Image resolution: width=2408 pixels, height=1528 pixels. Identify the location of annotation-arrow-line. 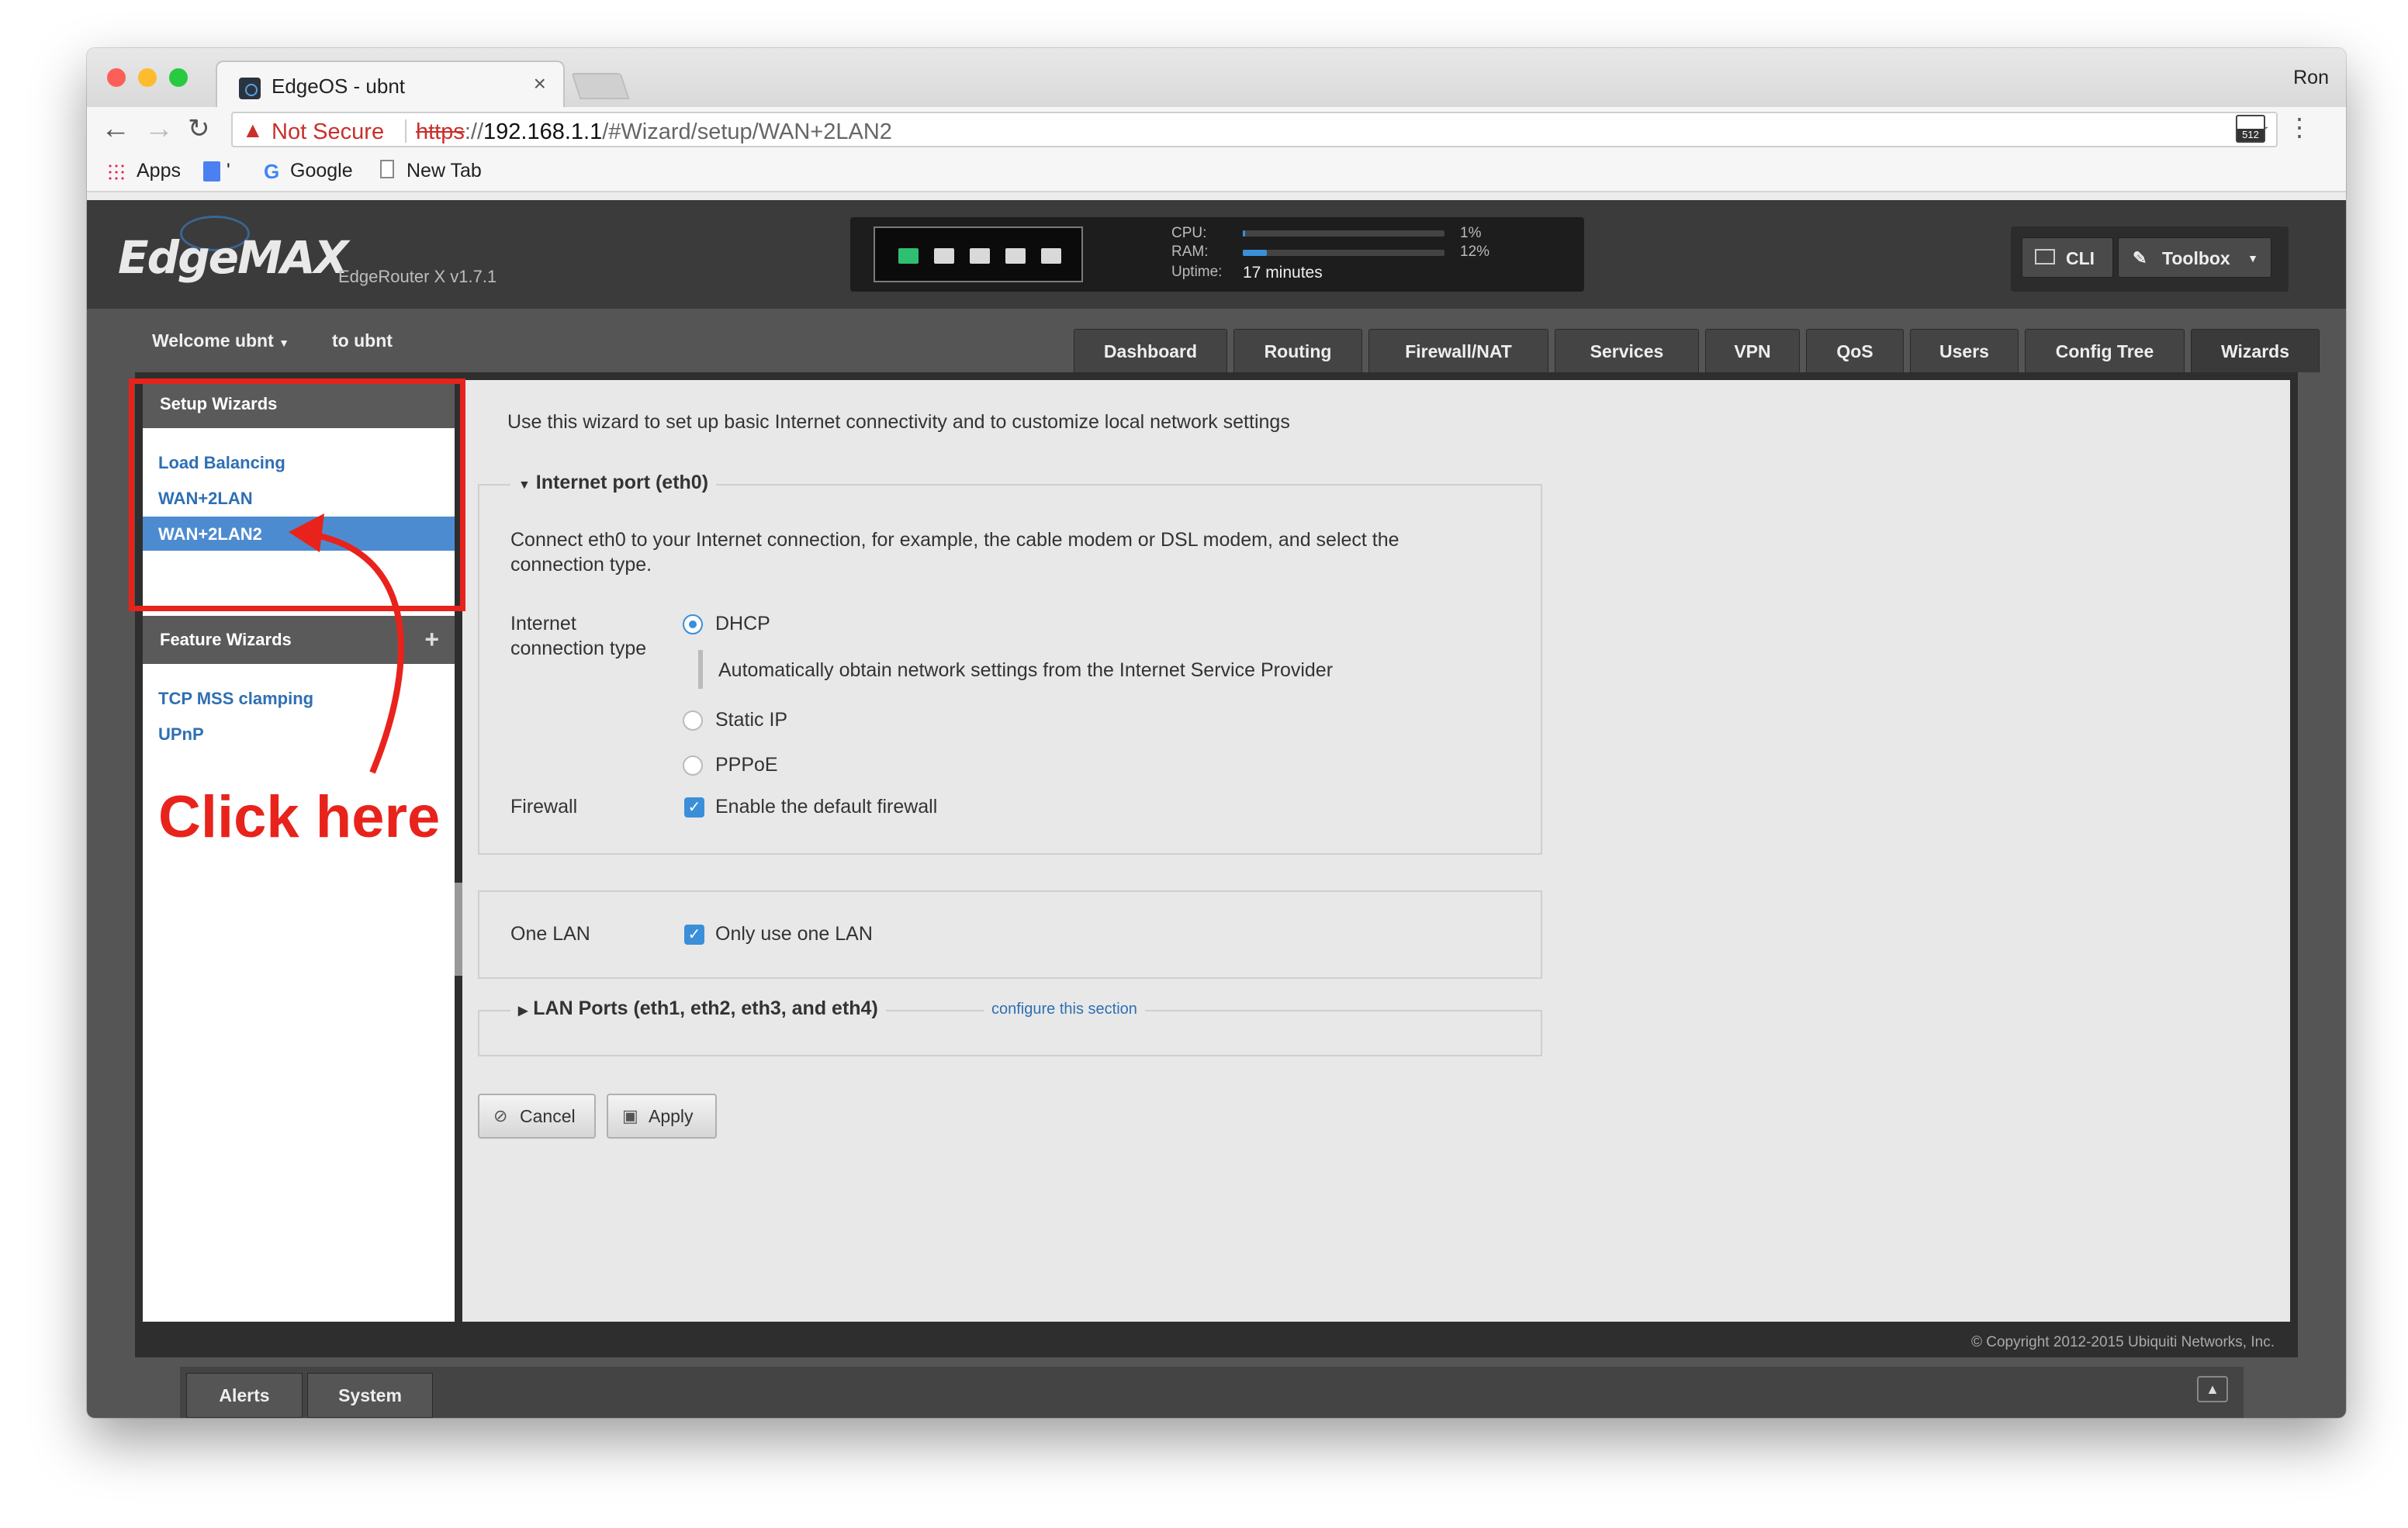
(349, 651).